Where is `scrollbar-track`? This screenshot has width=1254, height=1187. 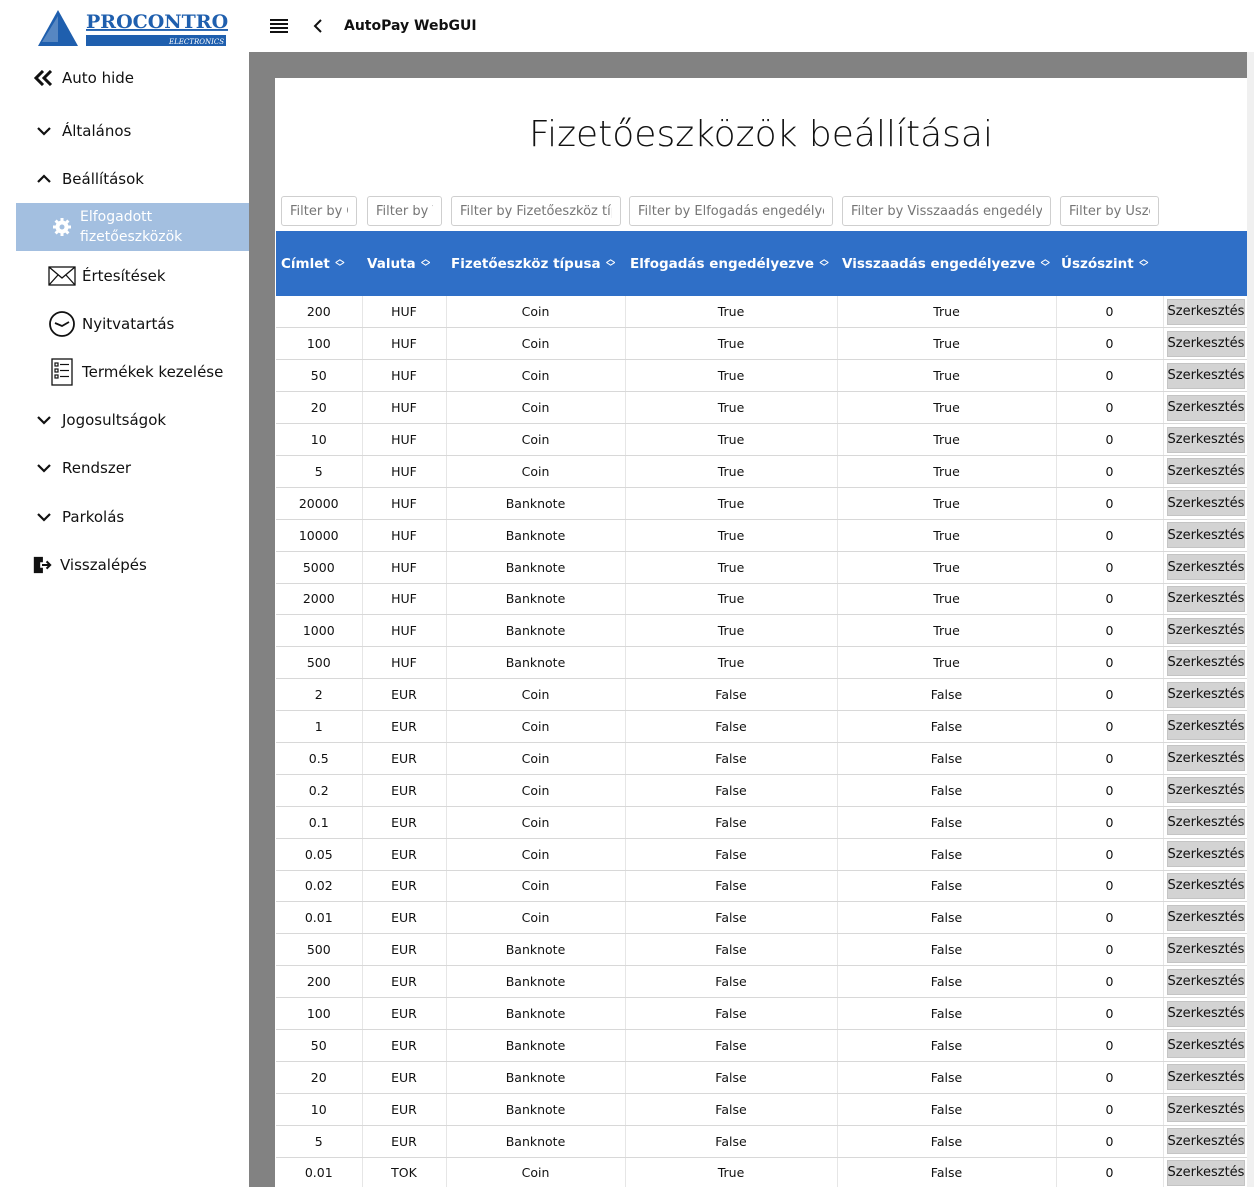 scrollbar-track is located at coordinates (1250, 619).